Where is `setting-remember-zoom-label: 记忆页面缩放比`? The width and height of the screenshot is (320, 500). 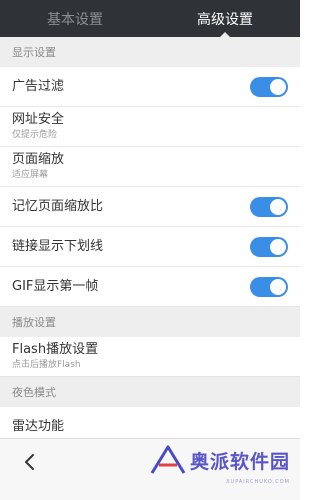
setting-remember-zoom-label: 记忆页面缩放比 is located at coordinates (58, 206).